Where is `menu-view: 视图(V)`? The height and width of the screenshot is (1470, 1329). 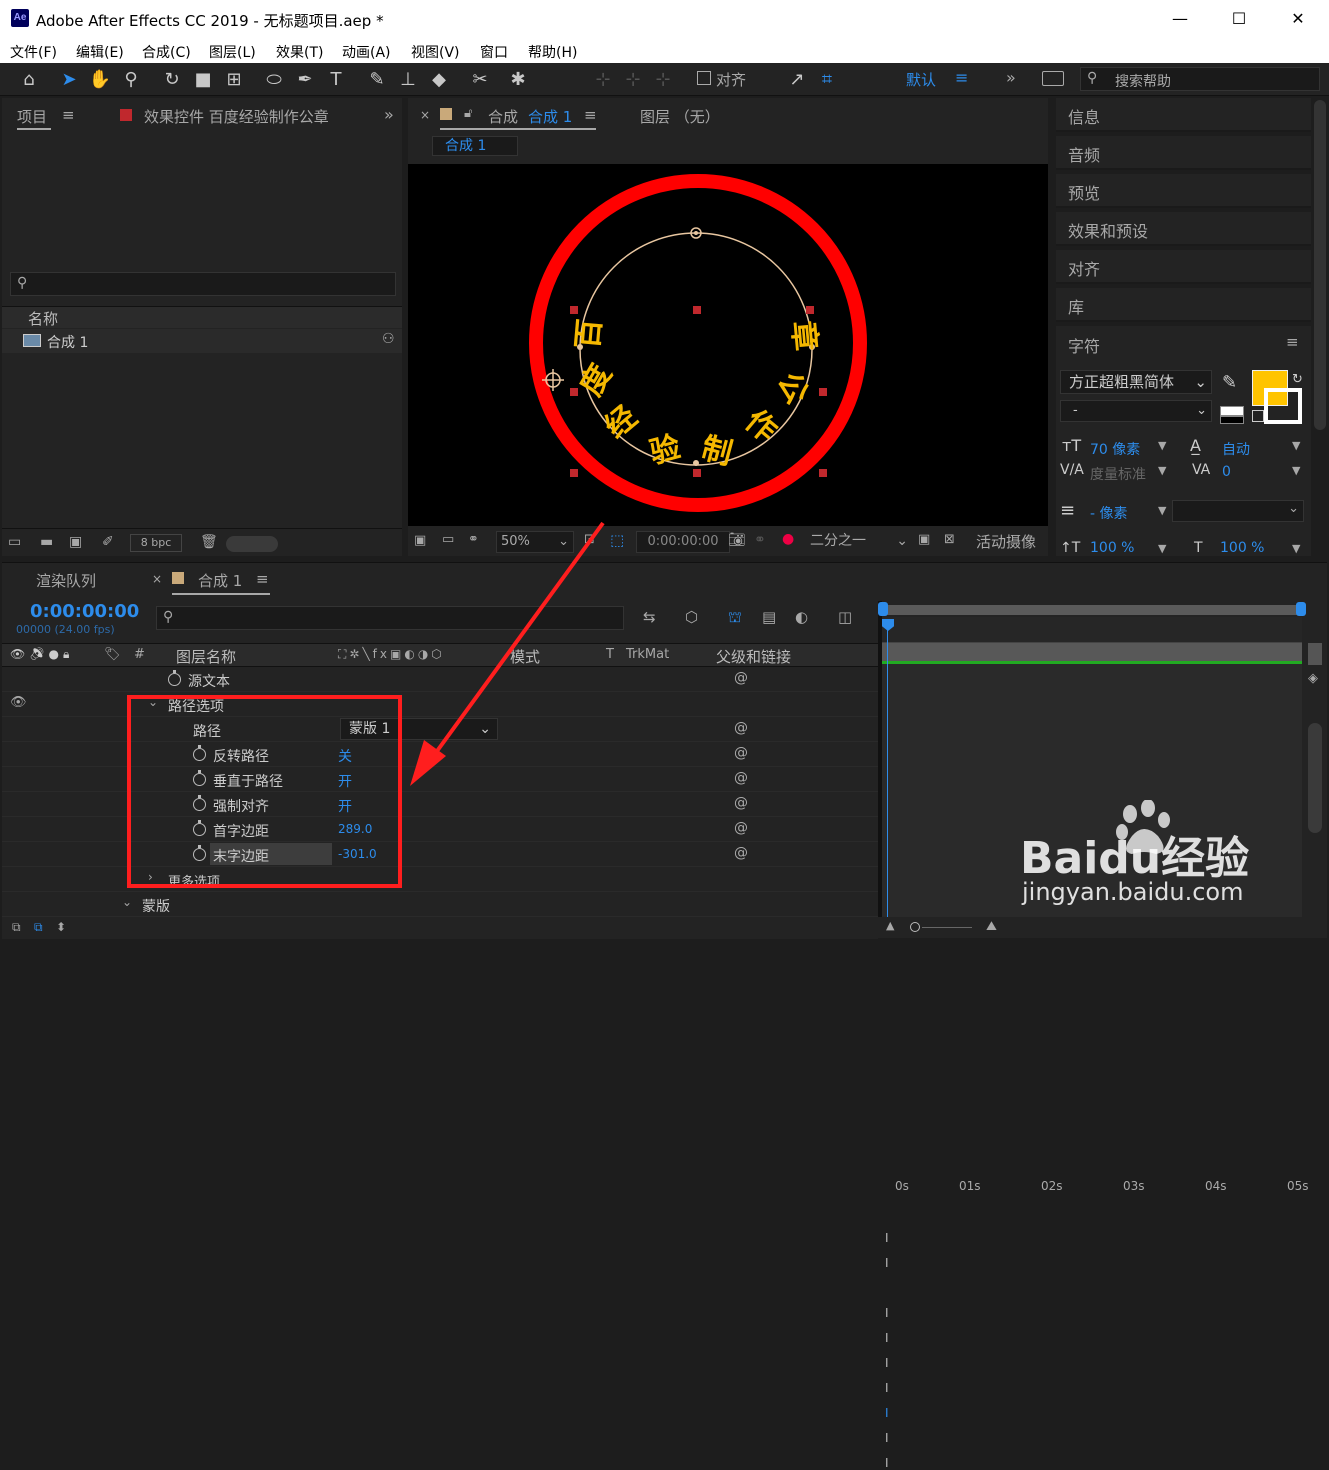 menu-view: 视图(V) is located at coordinates (435, 52).